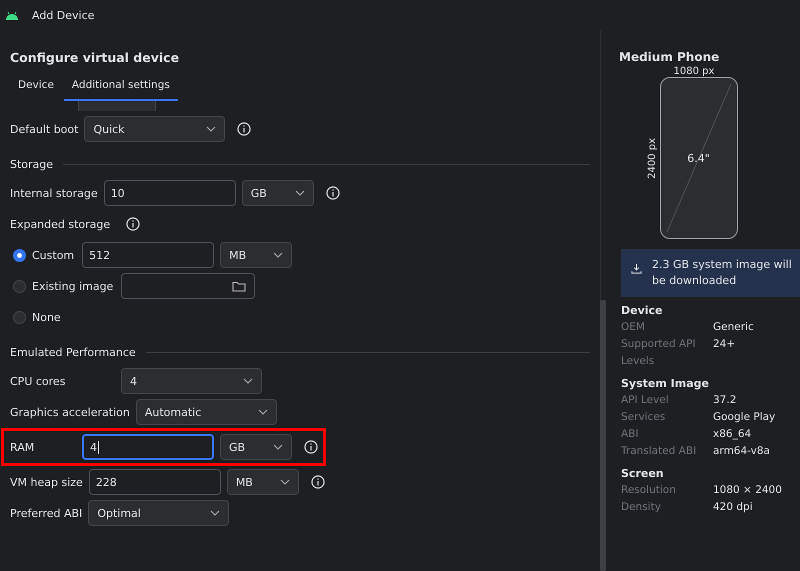  I want to click on spec-label: Translated ABI, so click(659, 451).